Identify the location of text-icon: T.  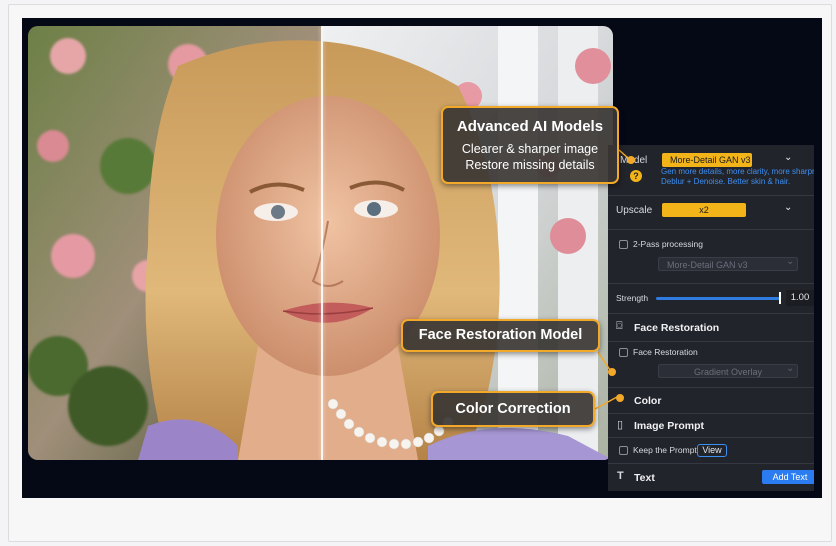
(620, 476).